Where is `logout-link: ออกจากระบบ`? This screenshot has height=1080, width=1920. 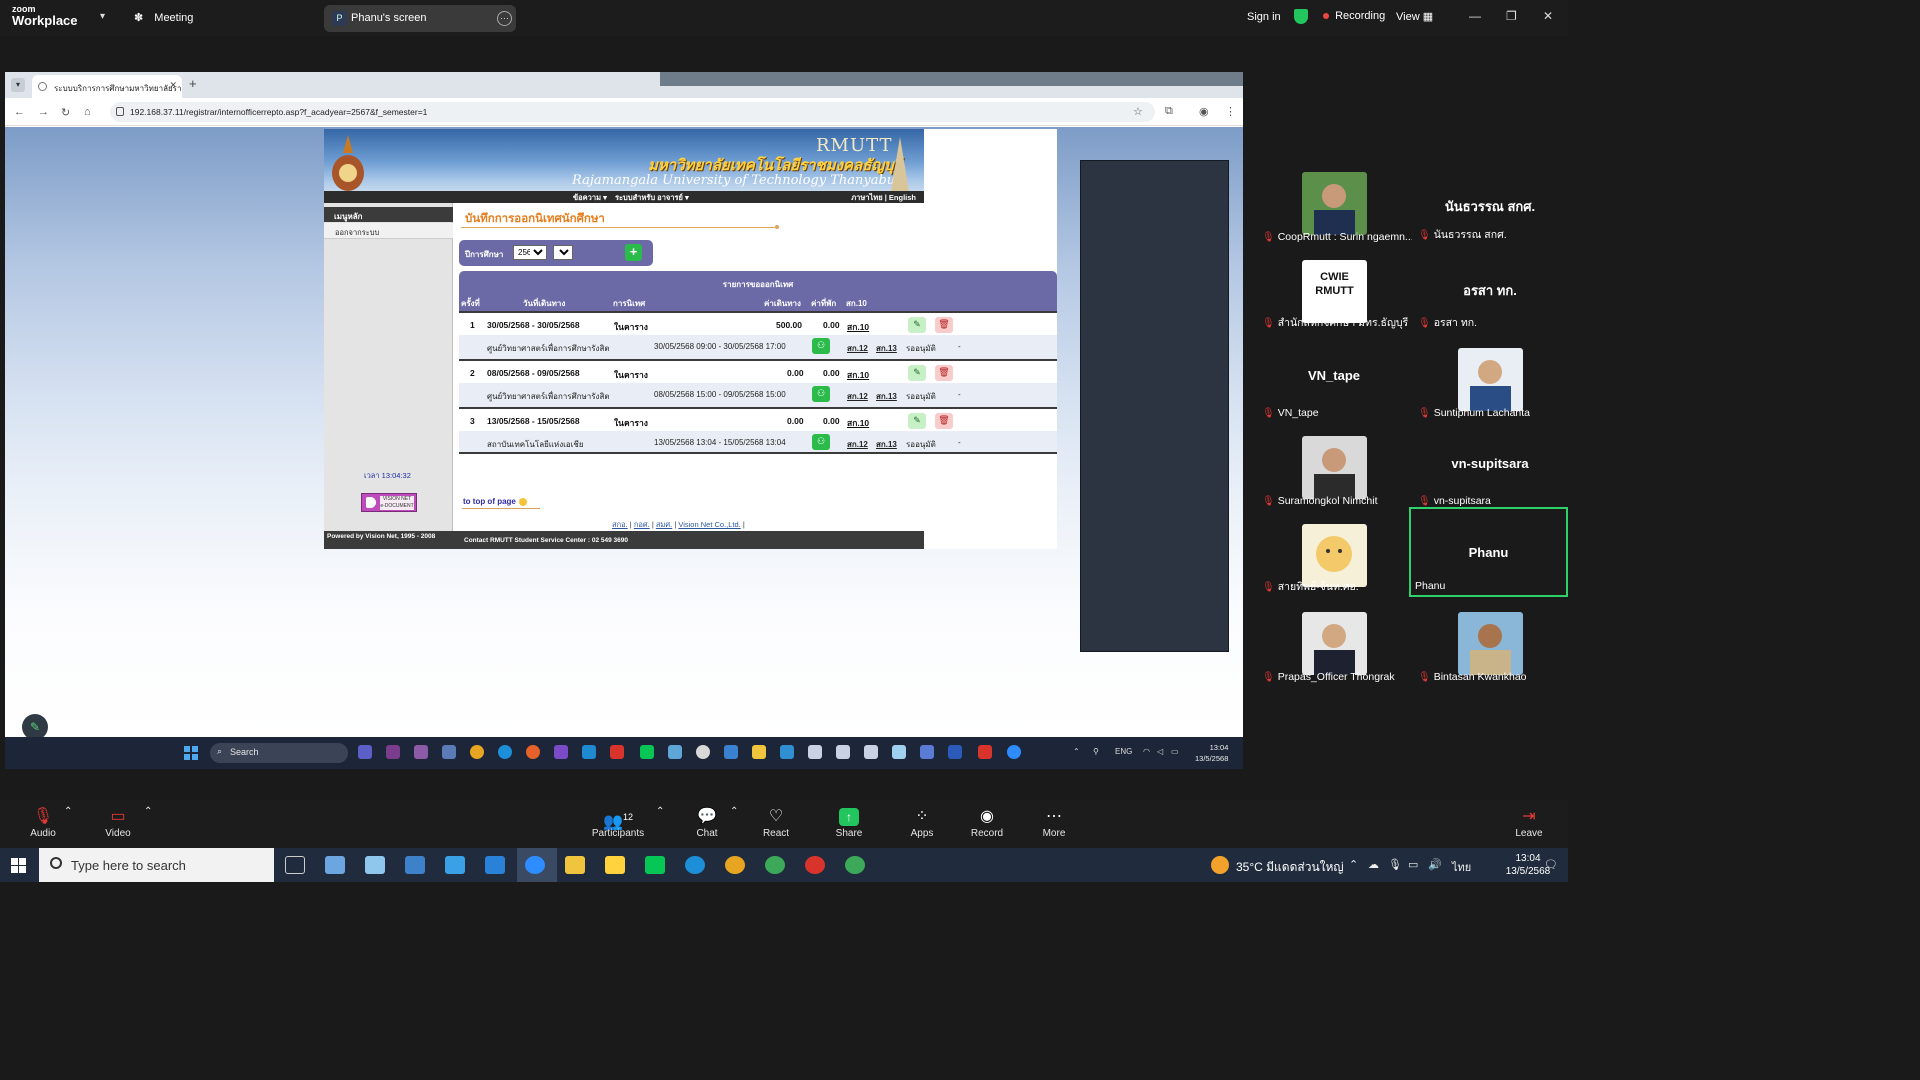 logout-link: ออกจากระบบ is located at coordinates (388, 231).